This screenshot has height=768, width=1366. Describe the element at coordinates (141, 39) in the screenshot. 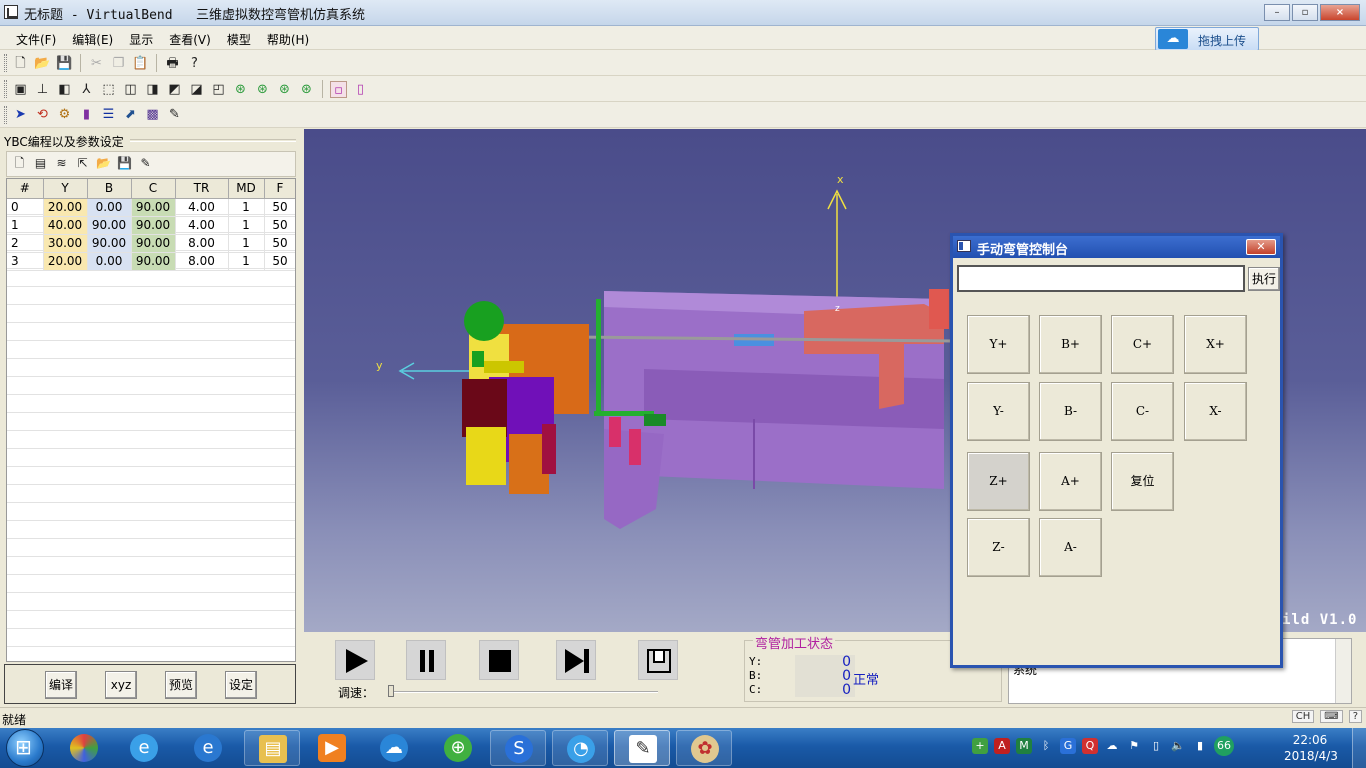

I see `menu-display: 显示` at that location.